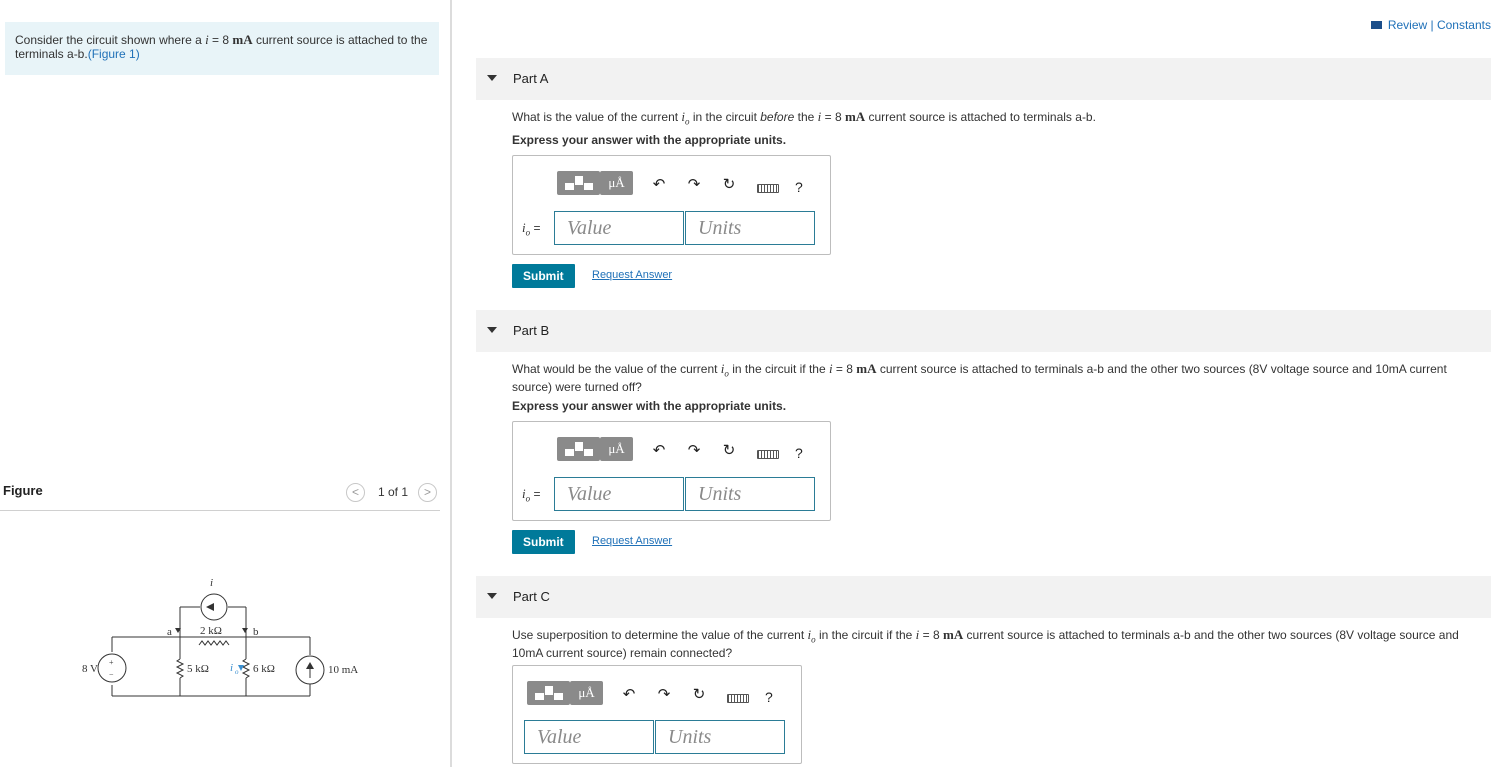 Image resolution: width=1501 pixels, height=767 pixels. What do you see at coordinates (198, 669) in the screenshot?
I see `label-5k: 5 kΩ` at bounding box center [198, 669].